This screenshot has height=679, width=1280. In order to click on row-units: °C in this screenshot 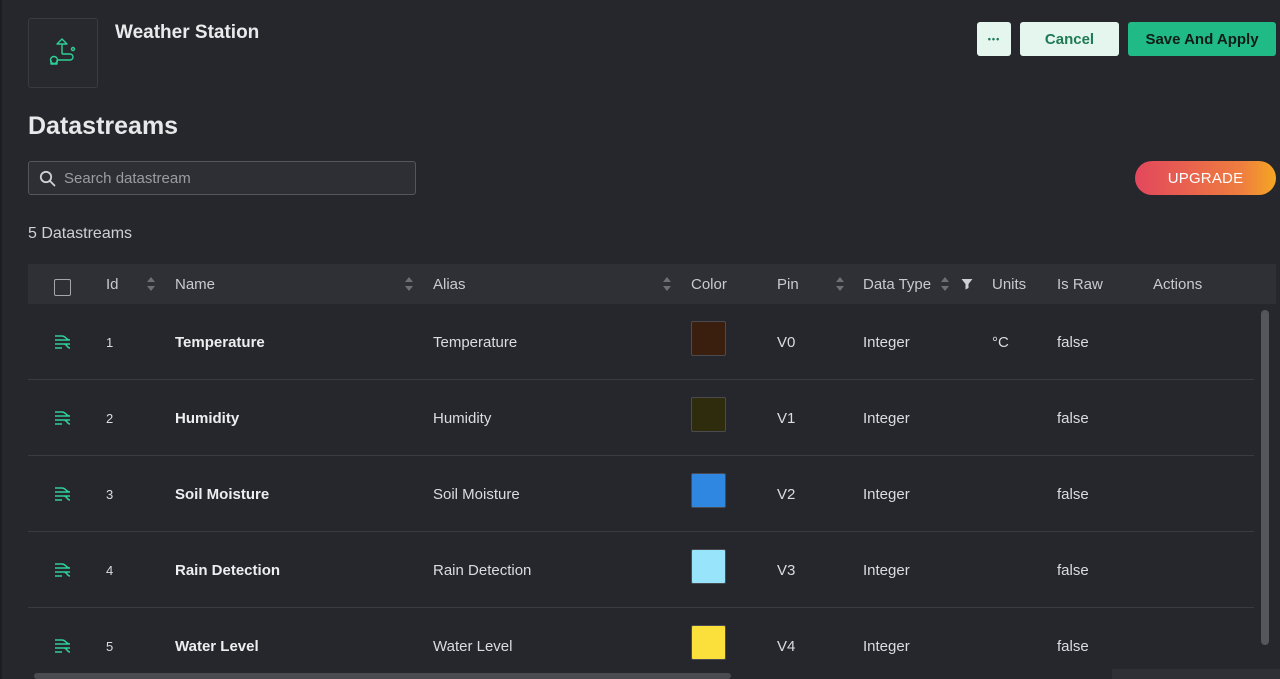, I will do `click(1000, 342)`.